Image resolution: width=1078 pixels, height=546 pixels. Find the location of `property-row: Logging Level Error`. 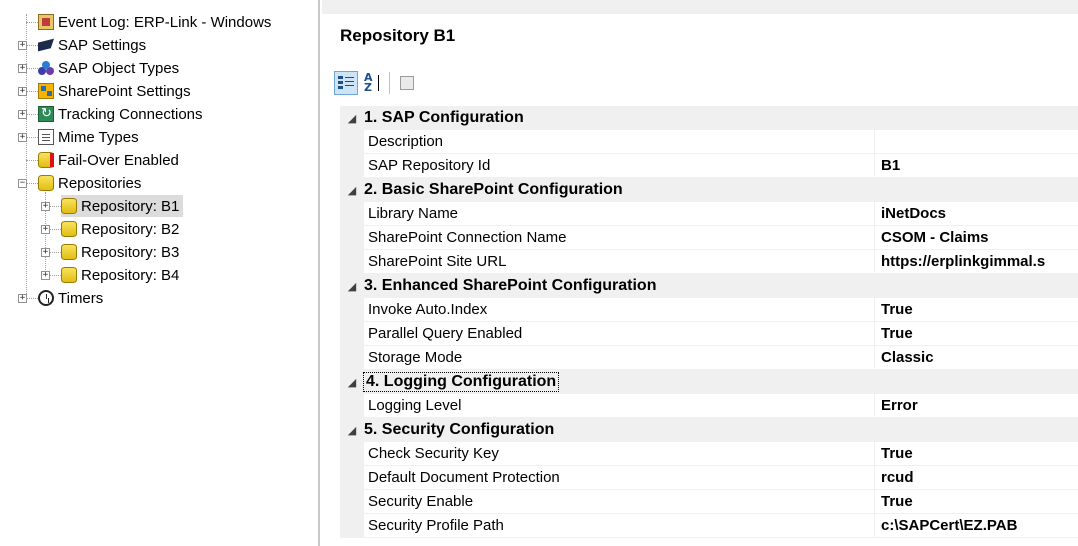

property-row: Logging Level Error is located at coordinates (709, 406).